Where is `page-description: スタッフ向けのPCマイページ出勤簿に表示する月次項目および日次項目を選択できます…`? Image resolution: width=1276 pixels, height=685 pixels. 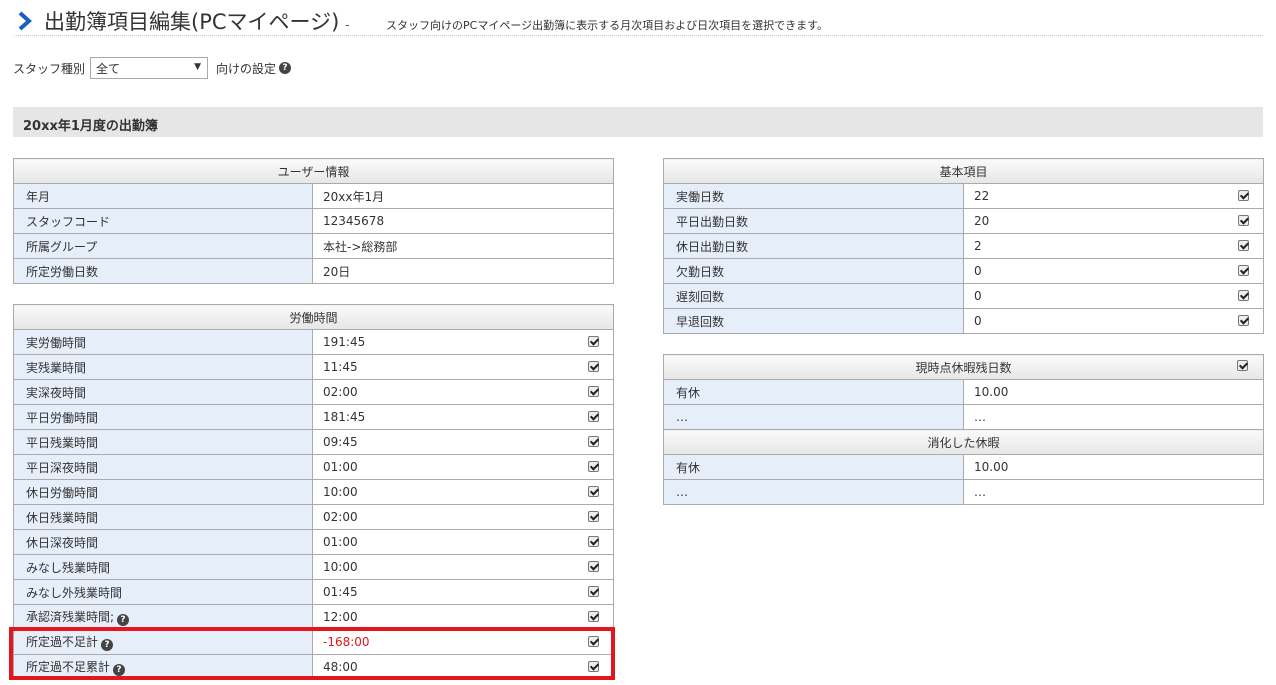
page-description: スタッフ向けのPCマイページ出勤簿に表示する月次項目および日次項目を選択できます… is located at coordinates (607, 25).